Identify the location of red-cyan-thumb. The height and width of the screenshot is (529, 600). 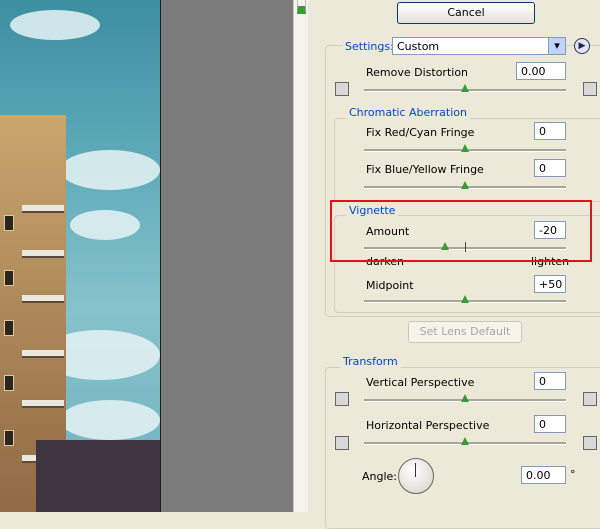
(465, 148).